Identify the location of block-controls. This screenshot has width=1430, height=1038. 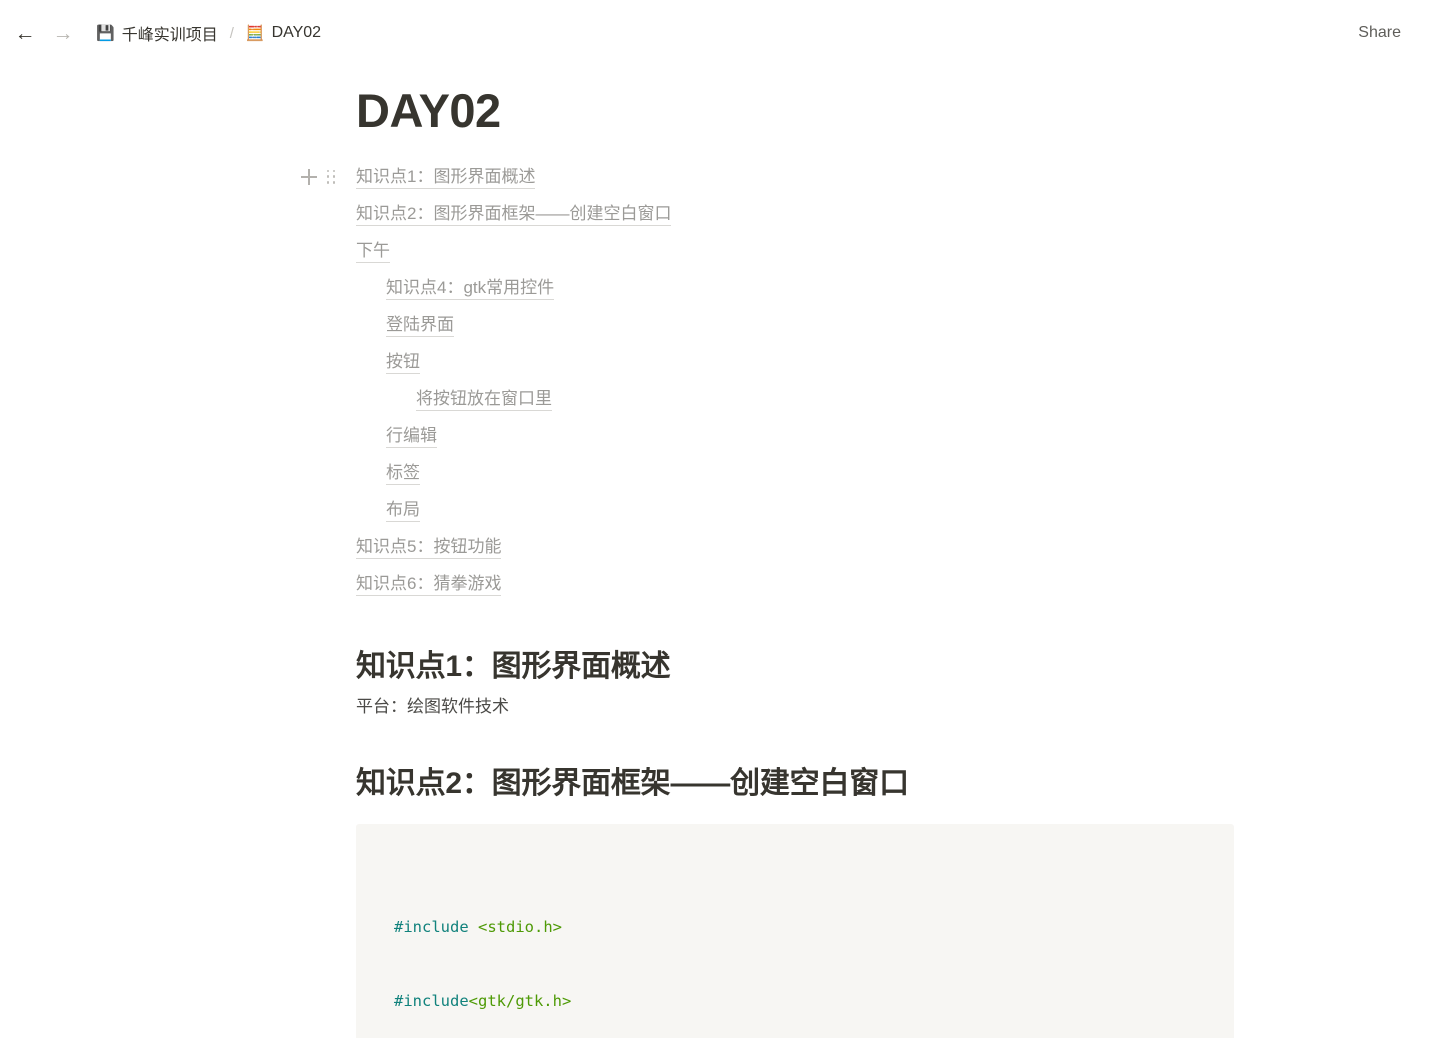
(319, 177).